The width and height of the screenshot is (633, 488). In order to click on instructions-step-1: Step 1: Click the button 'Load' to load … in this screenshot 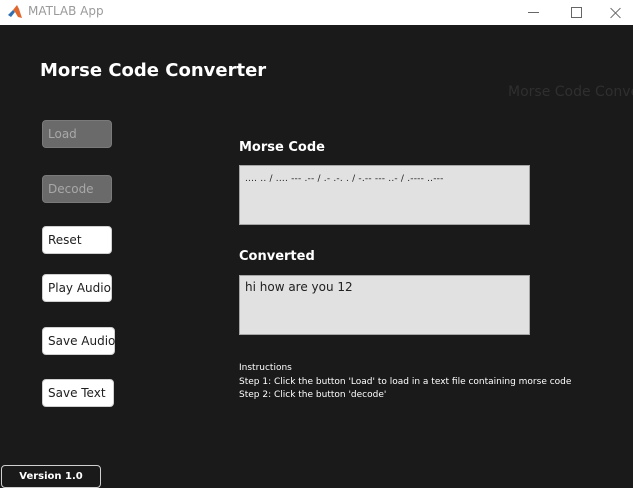, I will do `click(405, 381)`.